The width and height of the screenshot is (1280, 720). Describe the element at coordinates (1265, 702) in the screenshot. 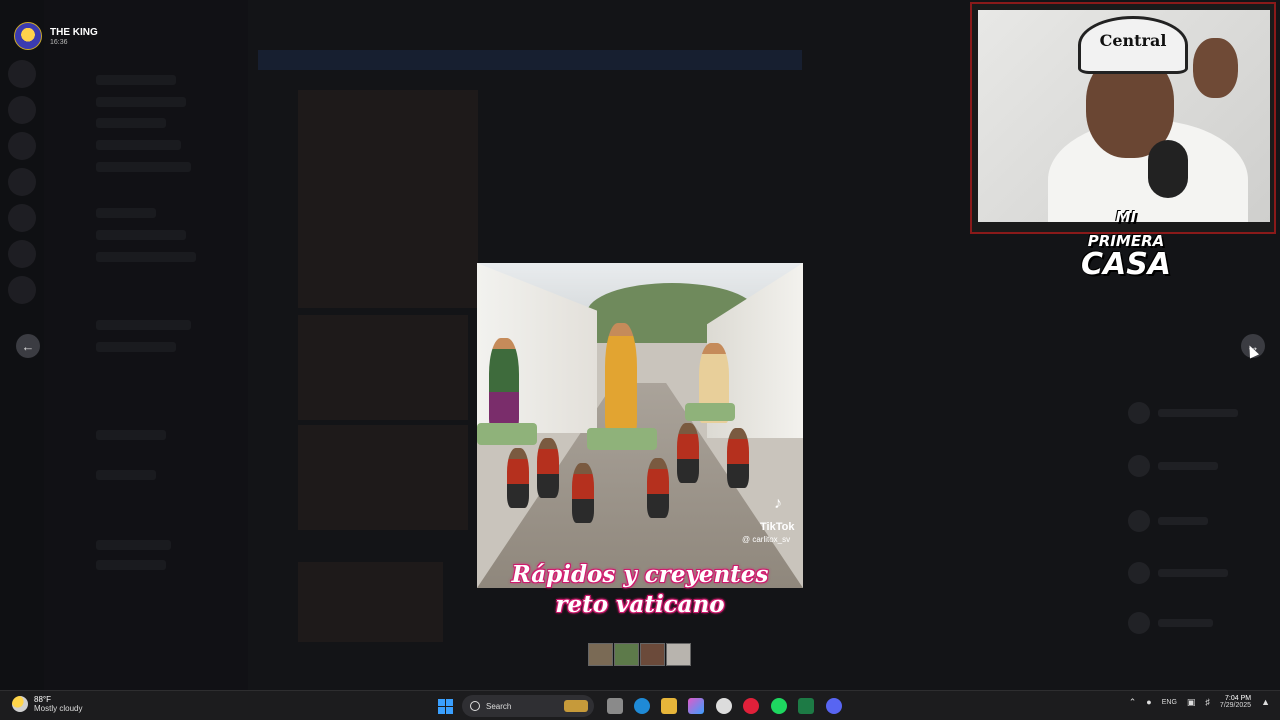

I see `notification-bell-icon: ▲` at that location.